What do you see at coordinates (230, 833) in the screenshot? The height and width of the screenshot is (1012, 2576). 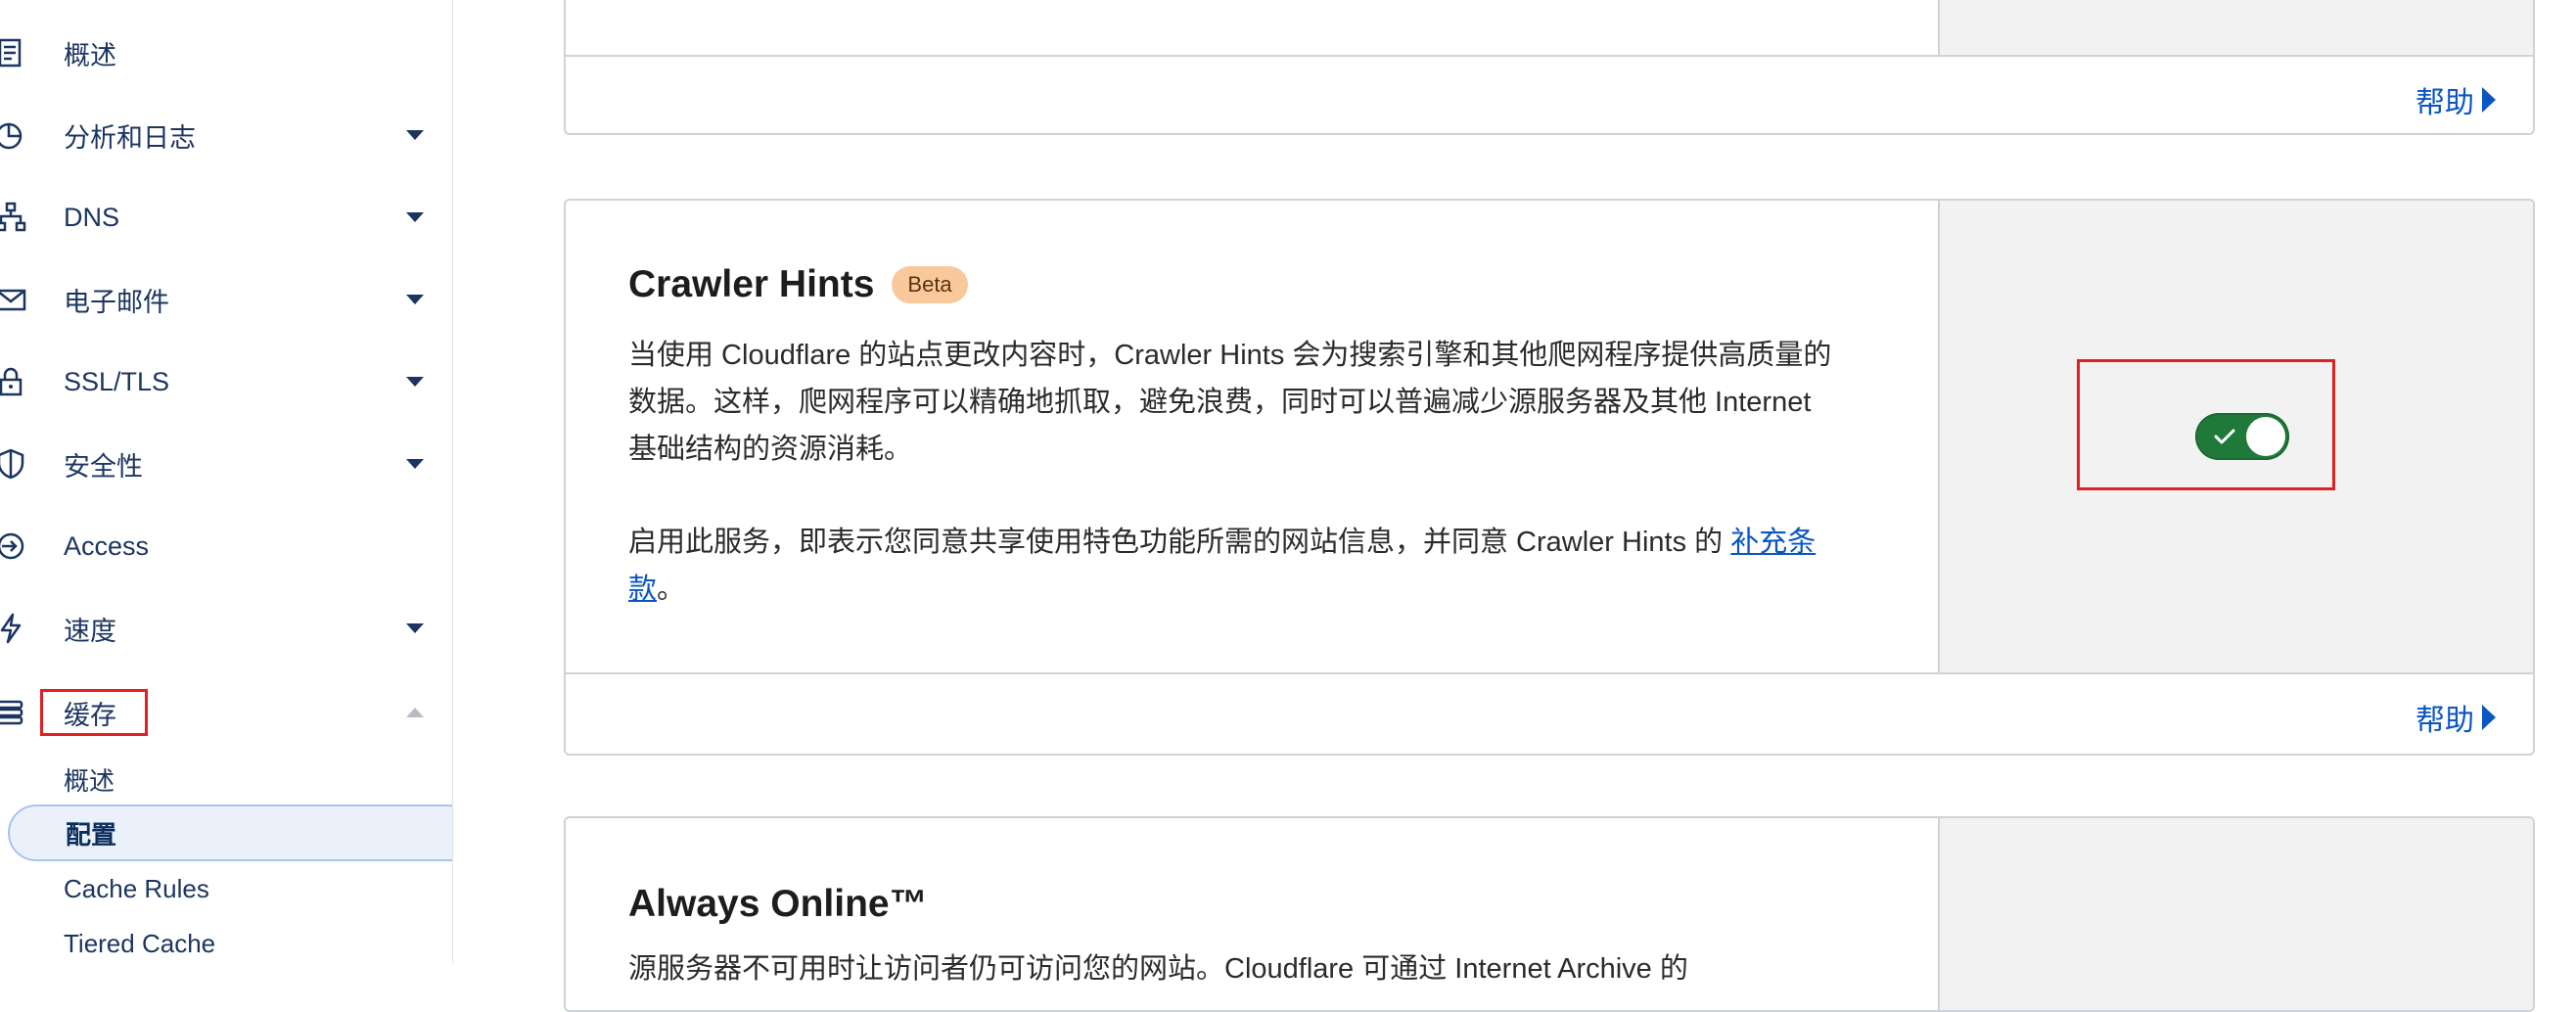 I see `sidebar-subitem-cache-configuration: 配置` at bounding box center [230, 833].